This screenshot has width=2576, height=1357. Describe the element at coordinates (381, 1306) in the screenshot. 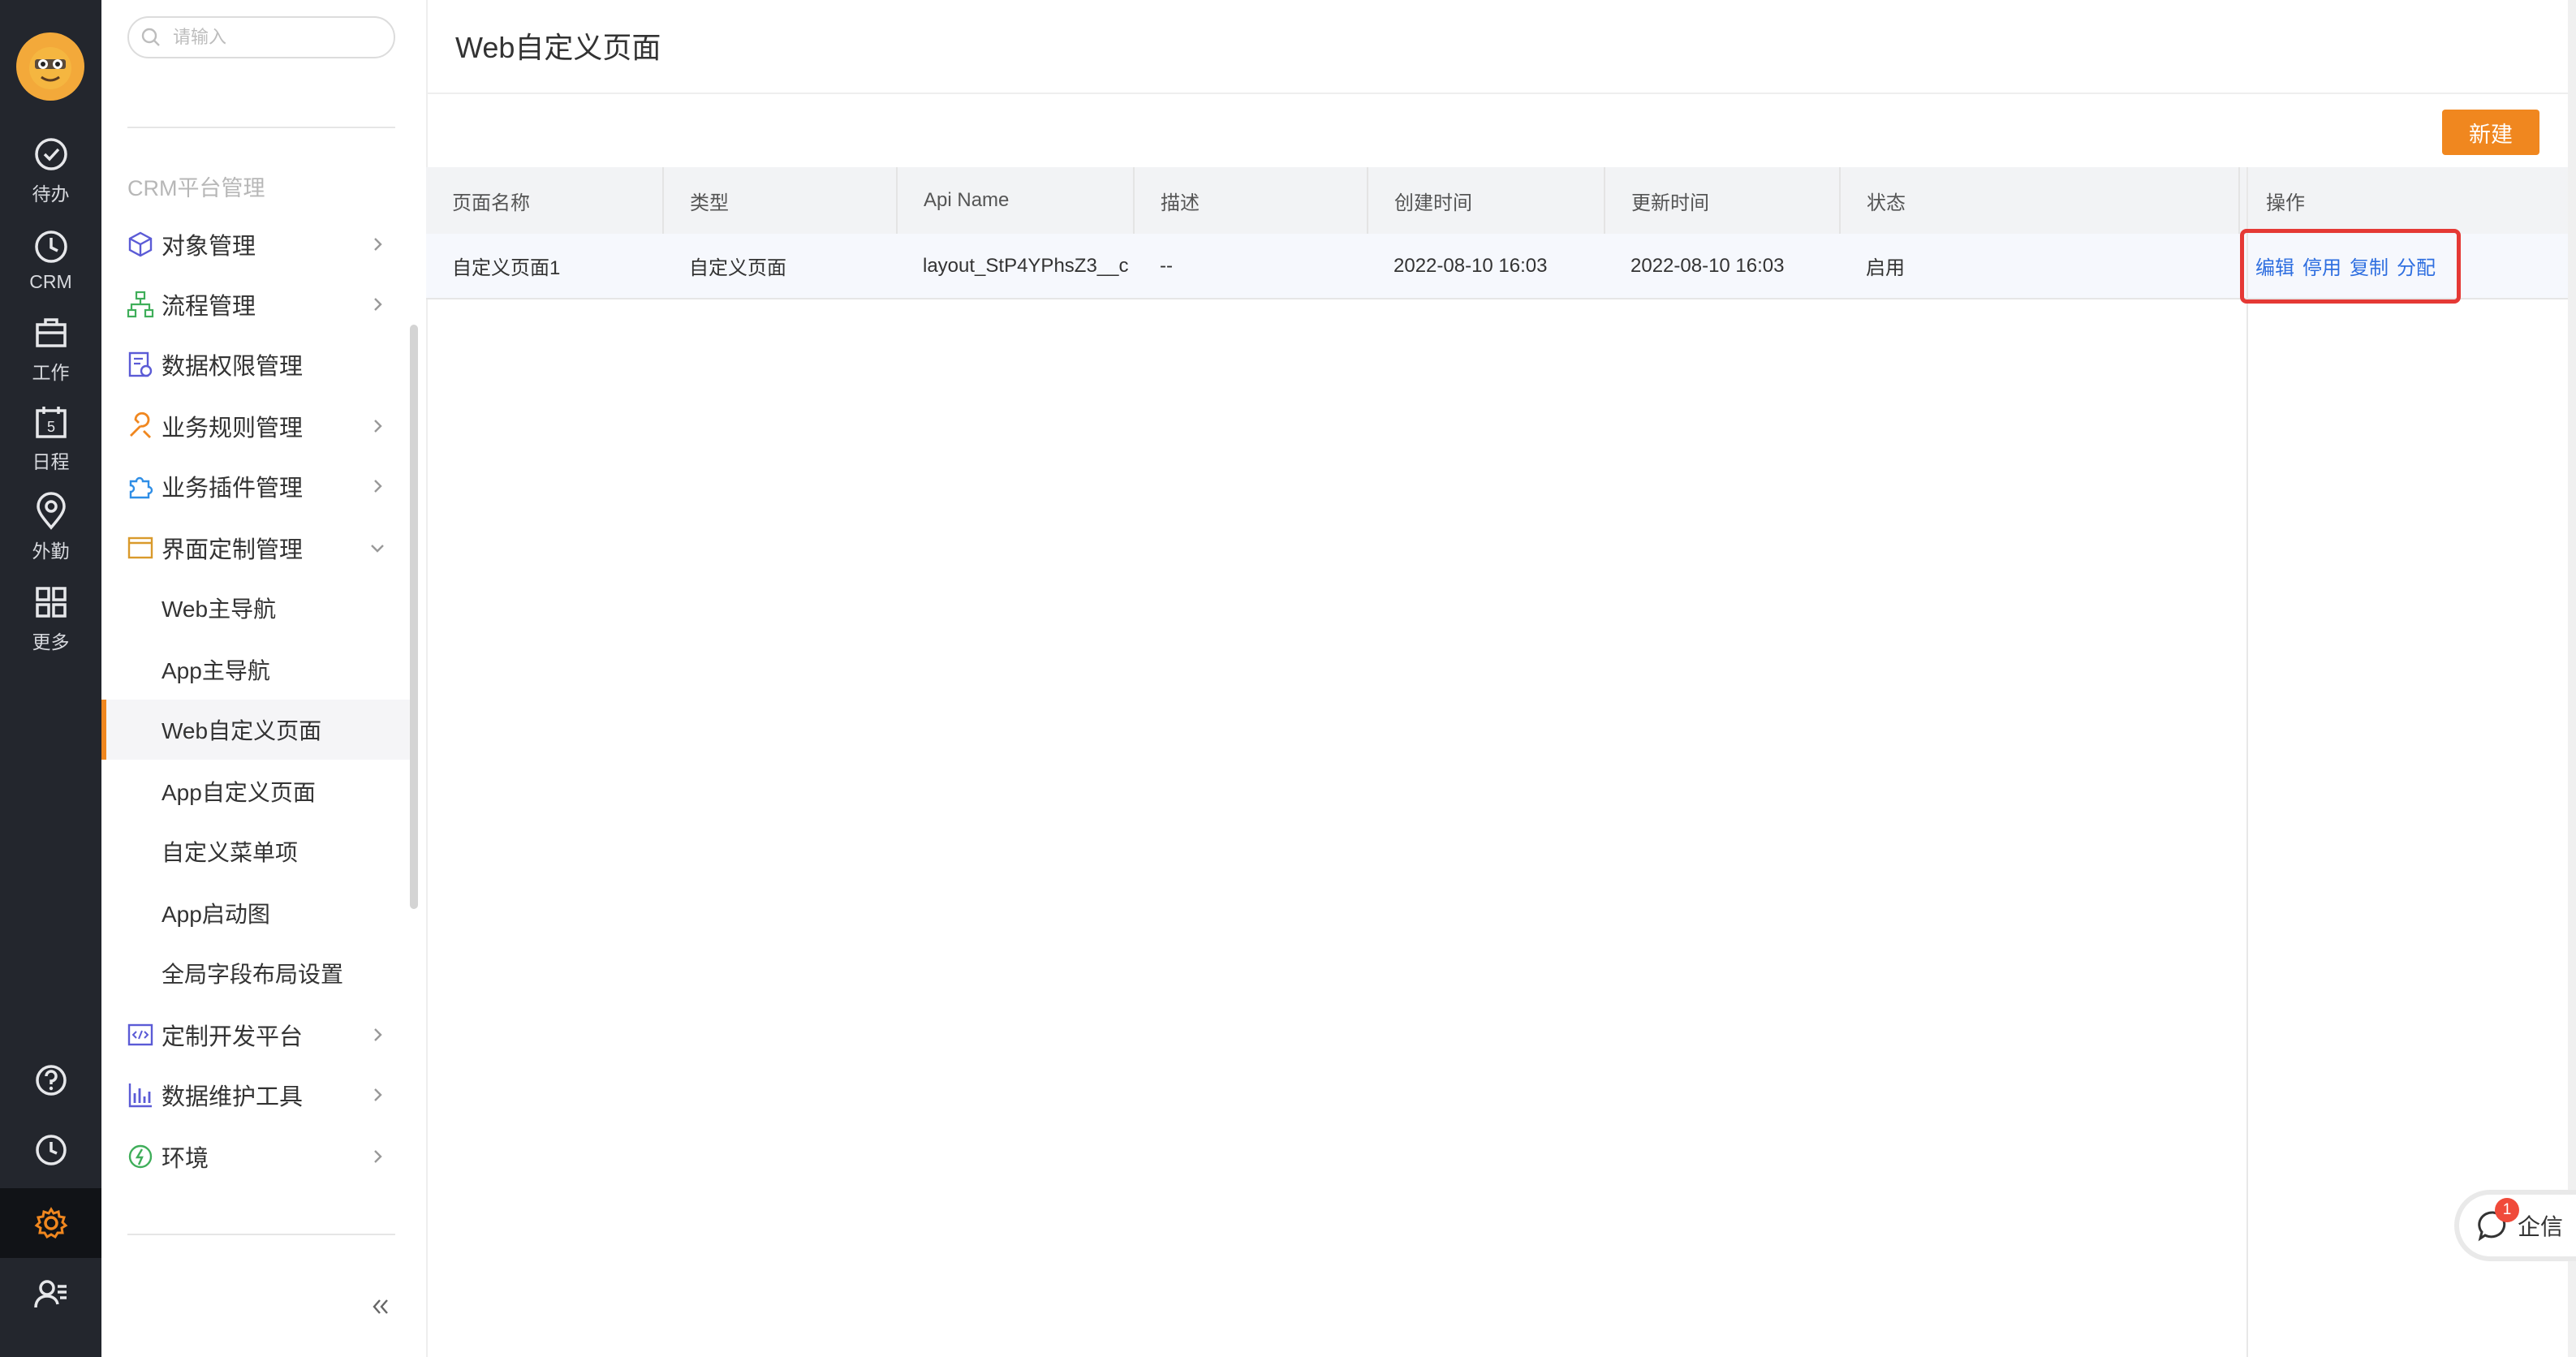

I see `collapse-sidebar-icon` at that location.